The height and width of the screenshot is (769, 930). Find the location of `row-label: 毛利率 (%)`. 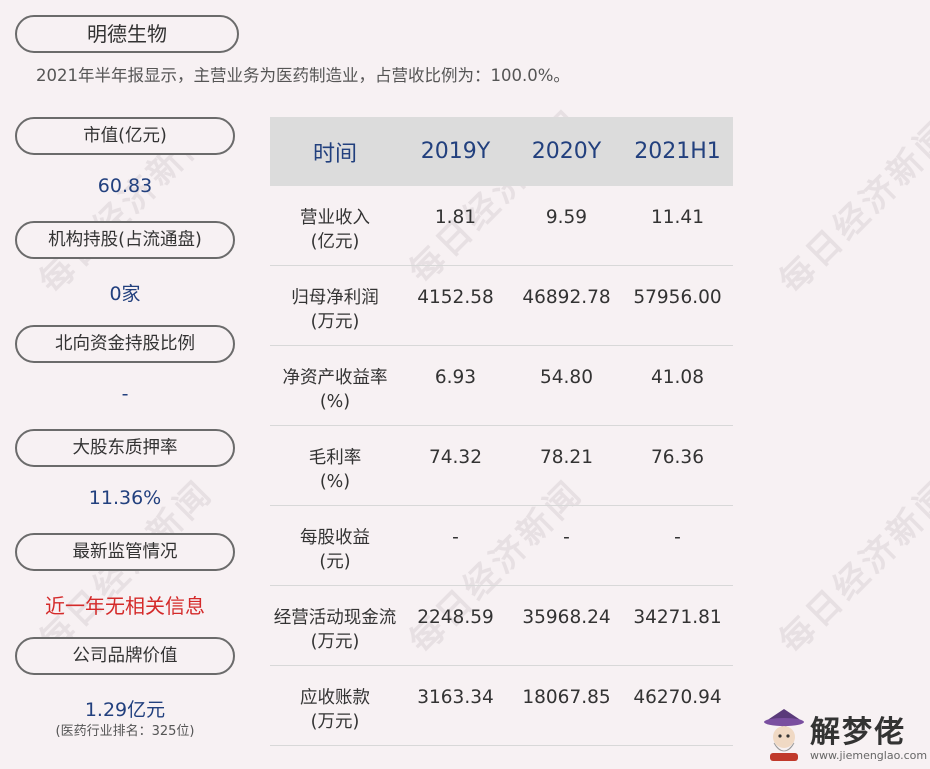

row-label: 毛利率 (%) is located at coordinates (335, 470).